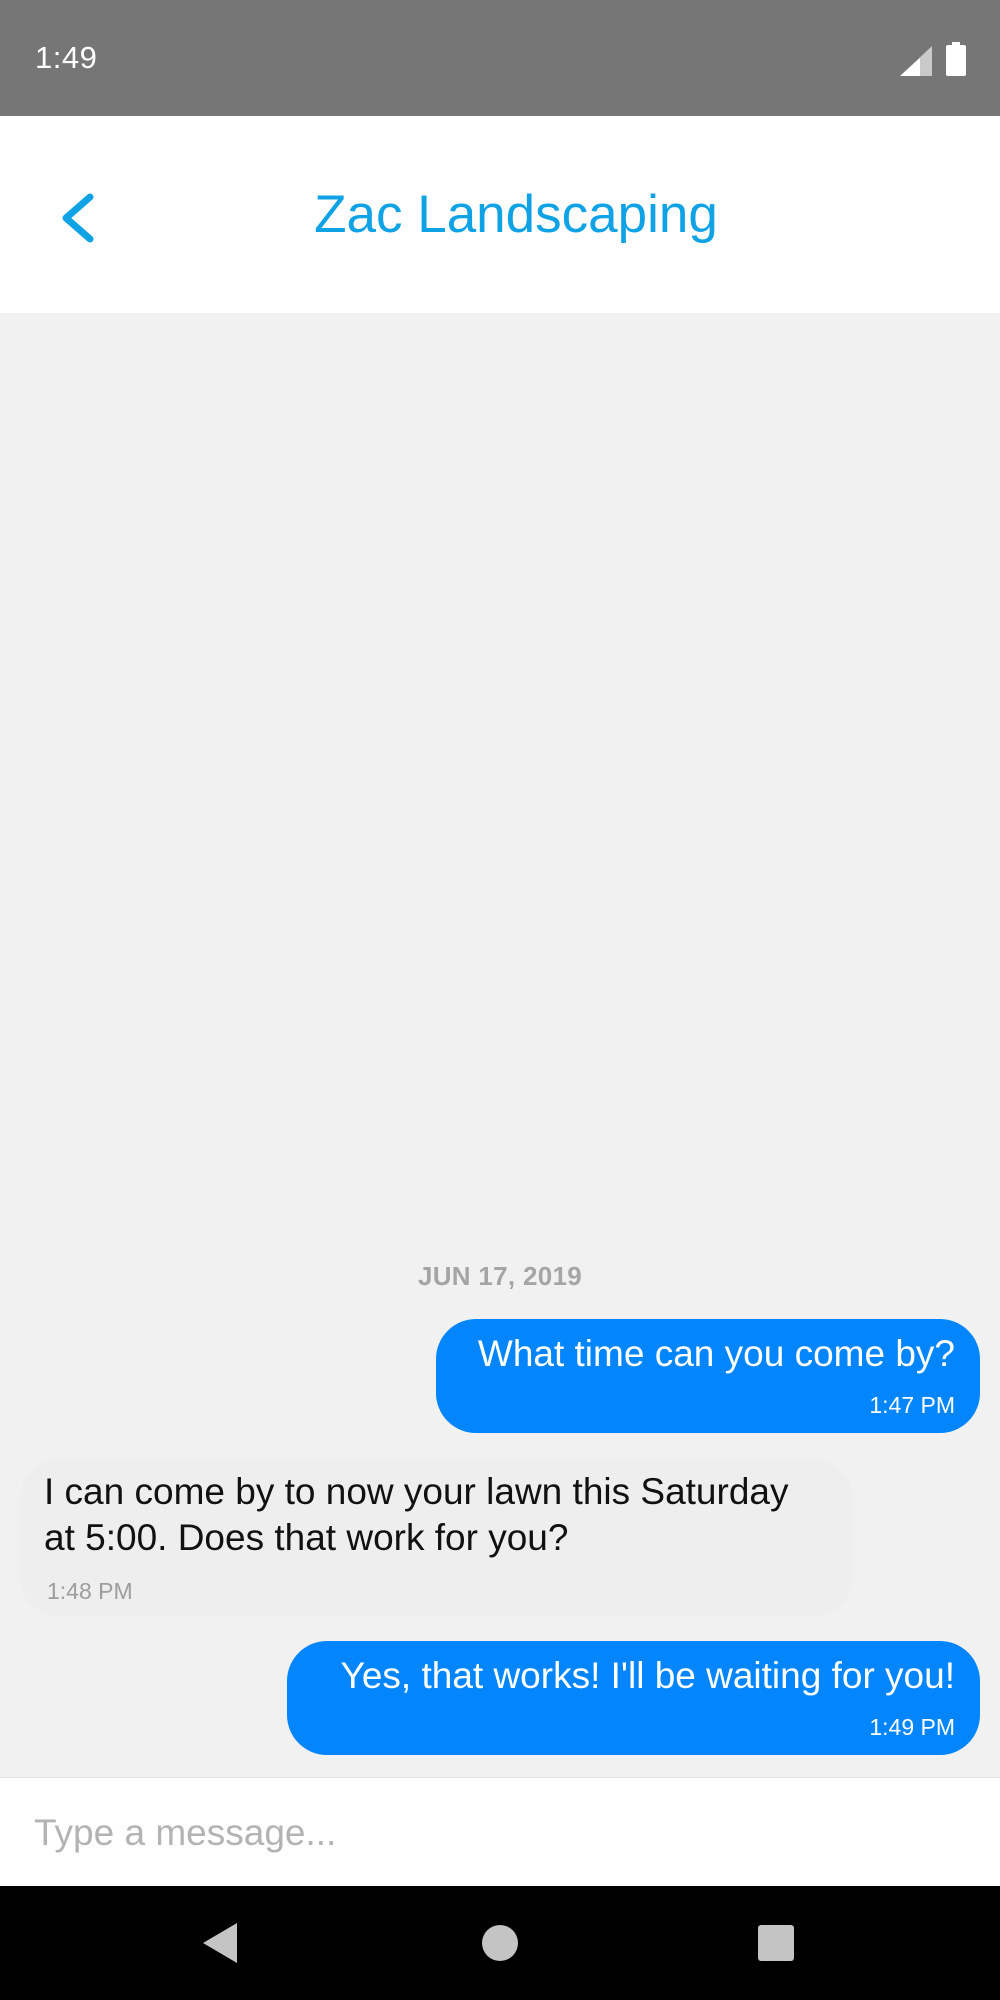 The height and width of the screenshot is (2000, 1000). What do you see at coordinates (912, 1727) in the screenshot?
I see `message-time: 1:49 PM` at bounding box center [912, 1727].